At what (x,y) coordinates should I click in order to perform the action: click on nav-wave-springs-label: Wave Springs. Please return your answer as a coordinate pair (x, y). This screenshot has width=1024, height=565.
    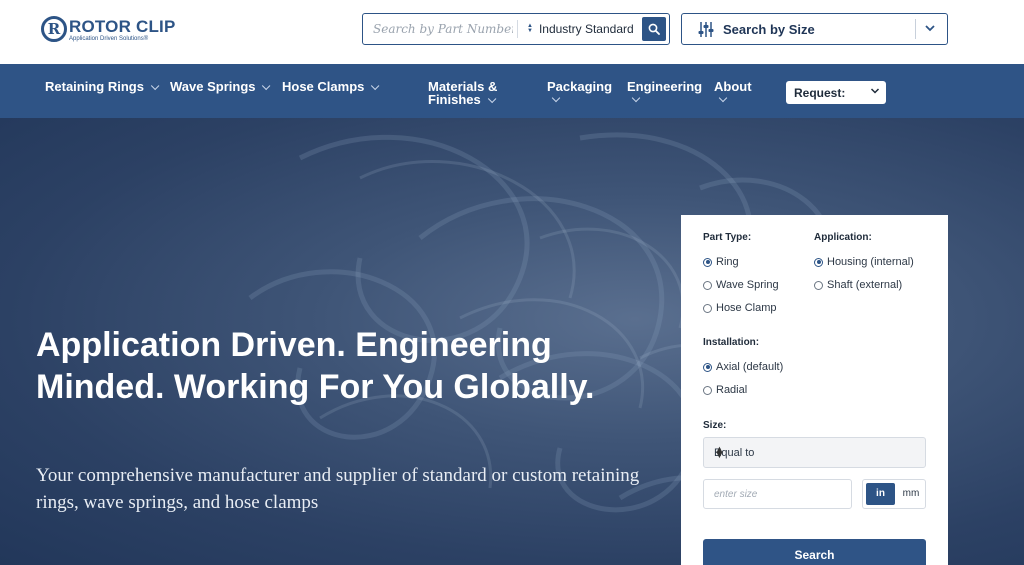
    Looking at the image, I should click on (213, 86).